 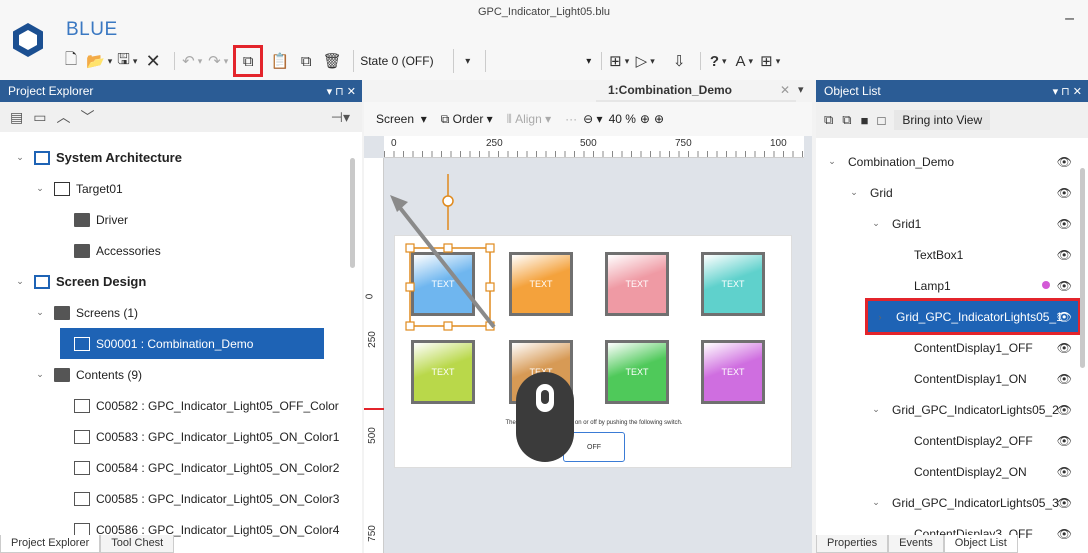 I want to click on tab-events: Events, so click(x=916, y=544).